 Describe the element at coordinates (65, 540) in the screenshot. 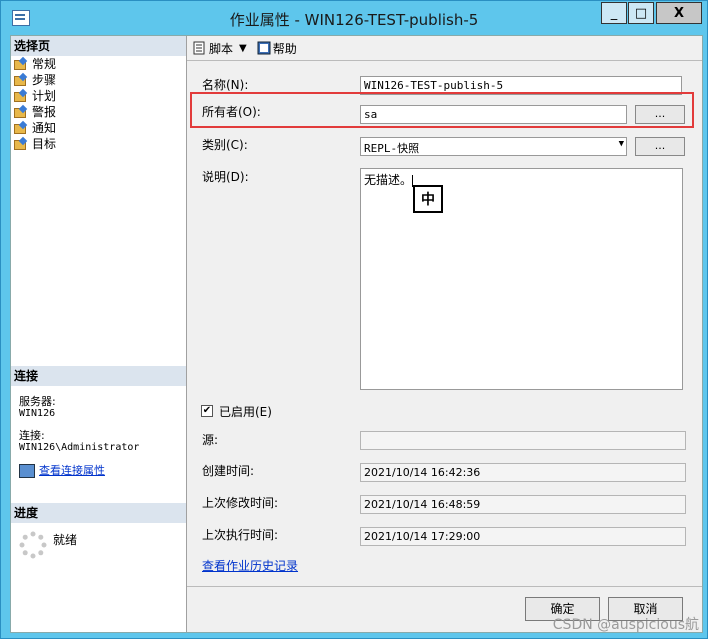

I see `progress-status: 就绪` at that location.